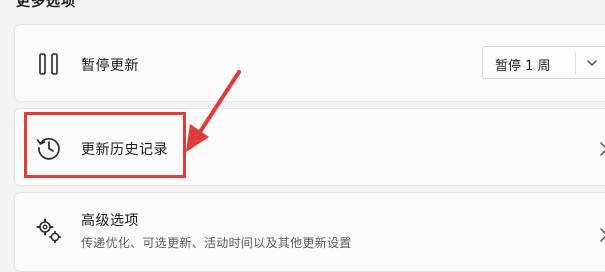 The height and width of the screenshot is (272, 605). I want to click on pause-duration-dropdown: 暂停 1 周, so click(543, 62).